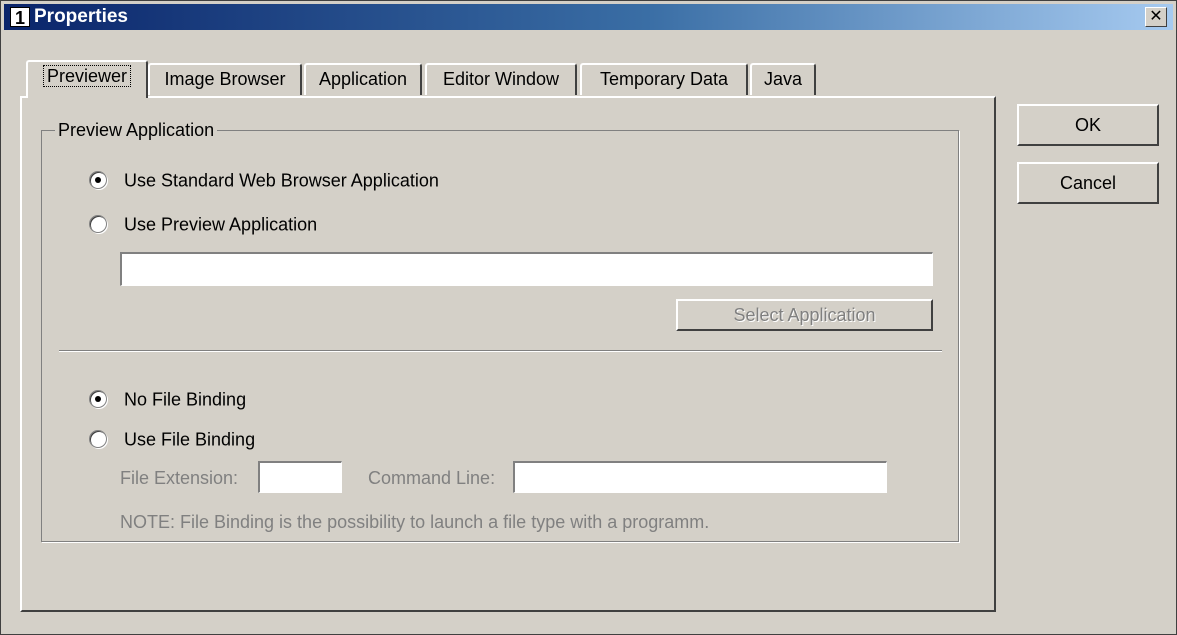 The image size is (1177, 635). What do you see at coordinates (432, 478) in the screenshot?
I see `command-line-label: Command Line:` at bounding box center [432, 478].